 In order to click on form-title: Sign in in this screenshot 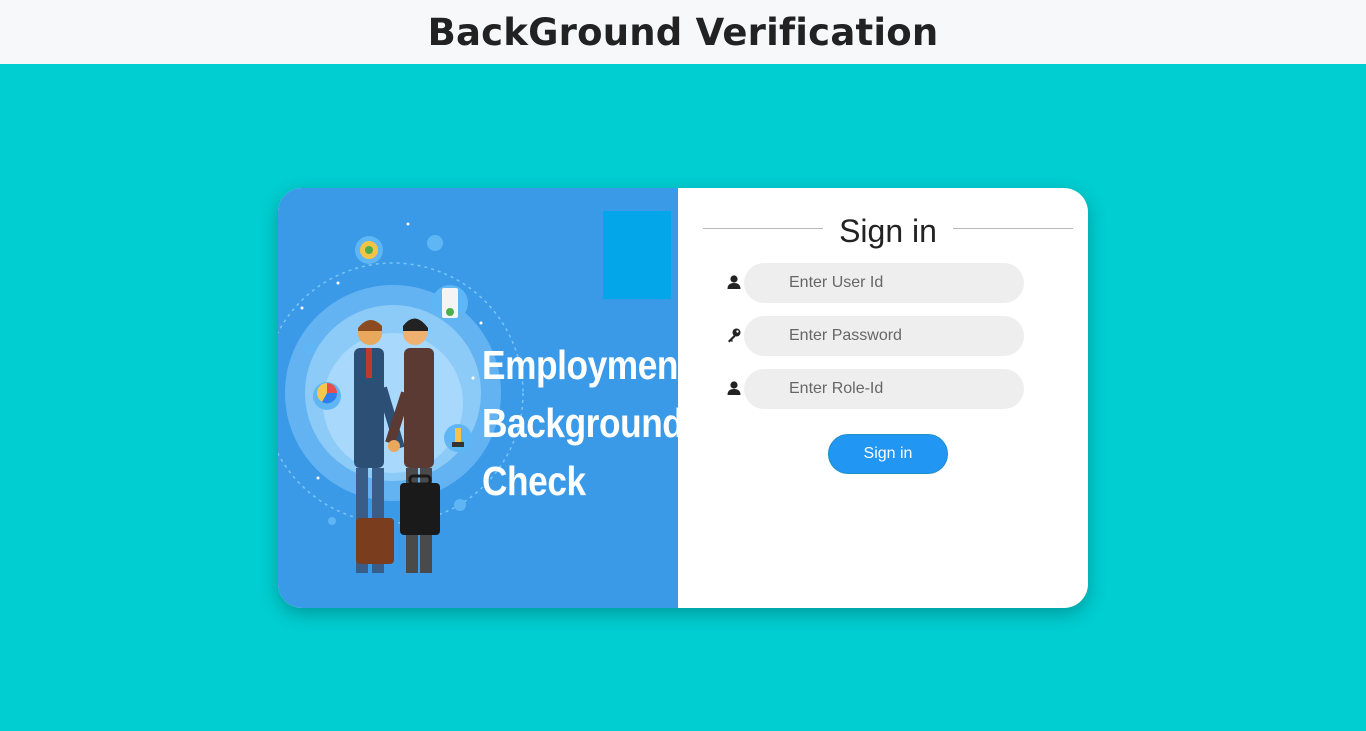, I will do `click(888, 231)`.